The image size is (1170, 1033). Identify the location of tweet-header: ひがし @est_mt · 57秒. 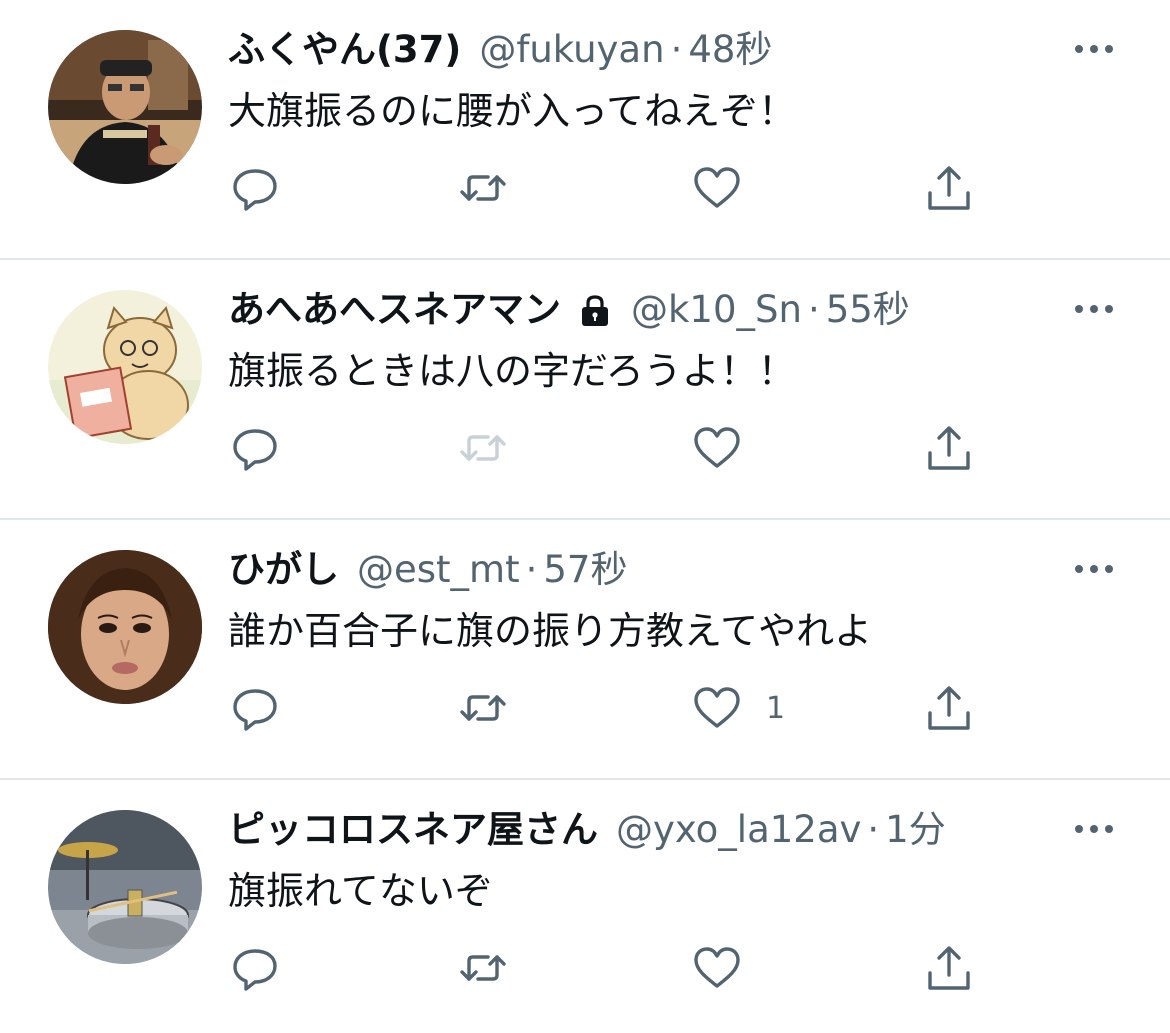
(634, 570).